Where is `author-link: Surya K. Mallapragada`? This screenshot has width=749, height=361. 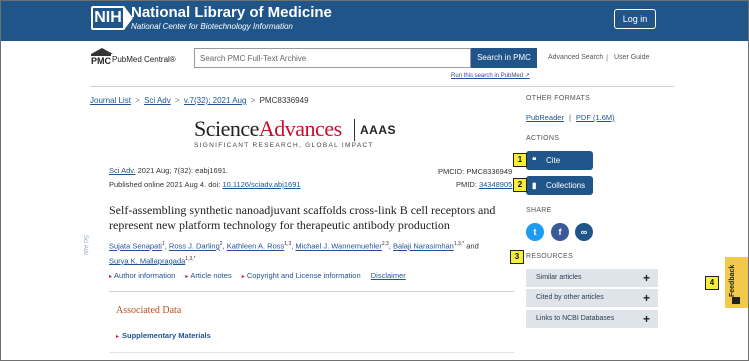 author-link: Surya K. Mallapragada is located at coordinates (147, 260).